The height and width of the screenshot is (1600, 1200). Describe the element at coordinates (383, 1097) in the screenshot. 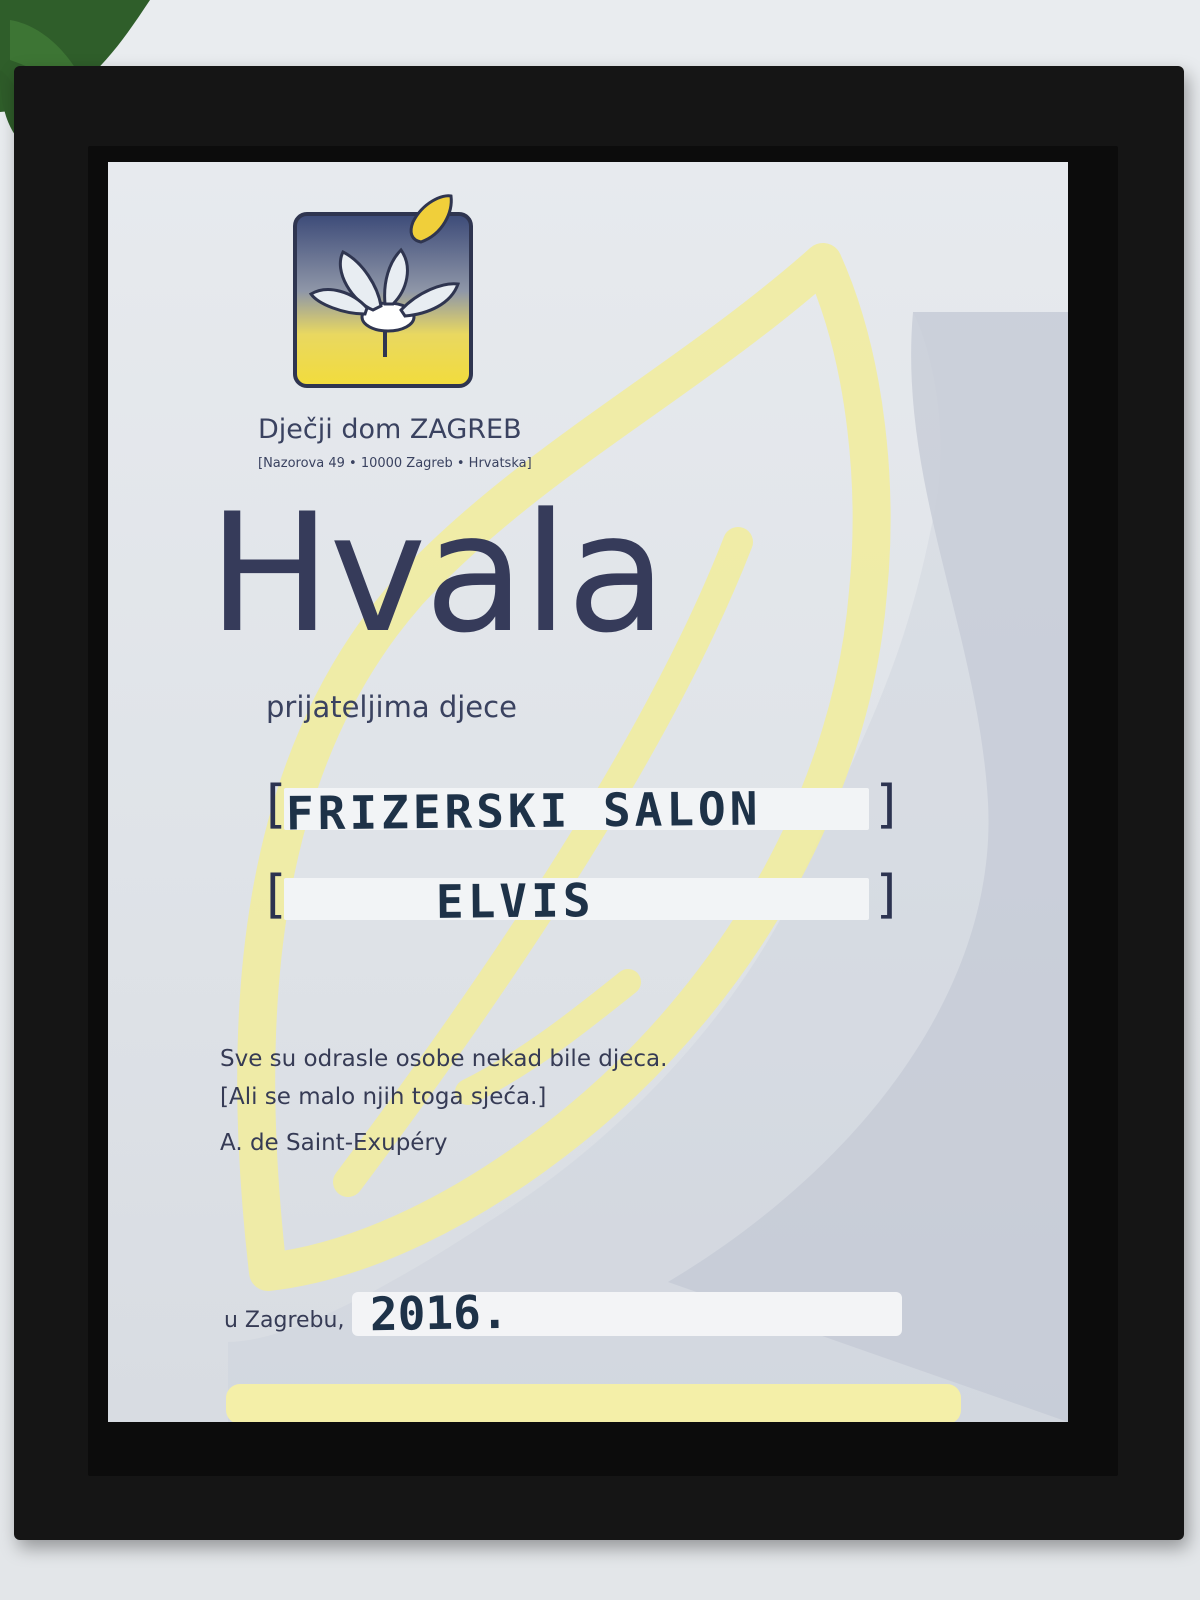

I see `quote-line-2: [Ali se malo njih toga sjeća.]` at that location.